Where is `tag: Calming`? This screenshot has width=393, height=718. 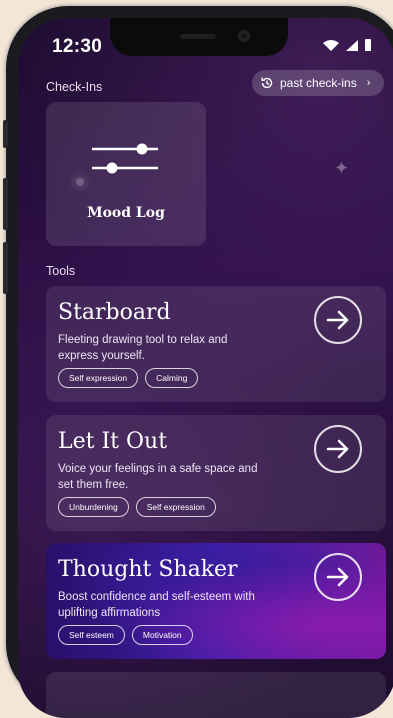
tag: Calming is located at coordinates (172, 378).